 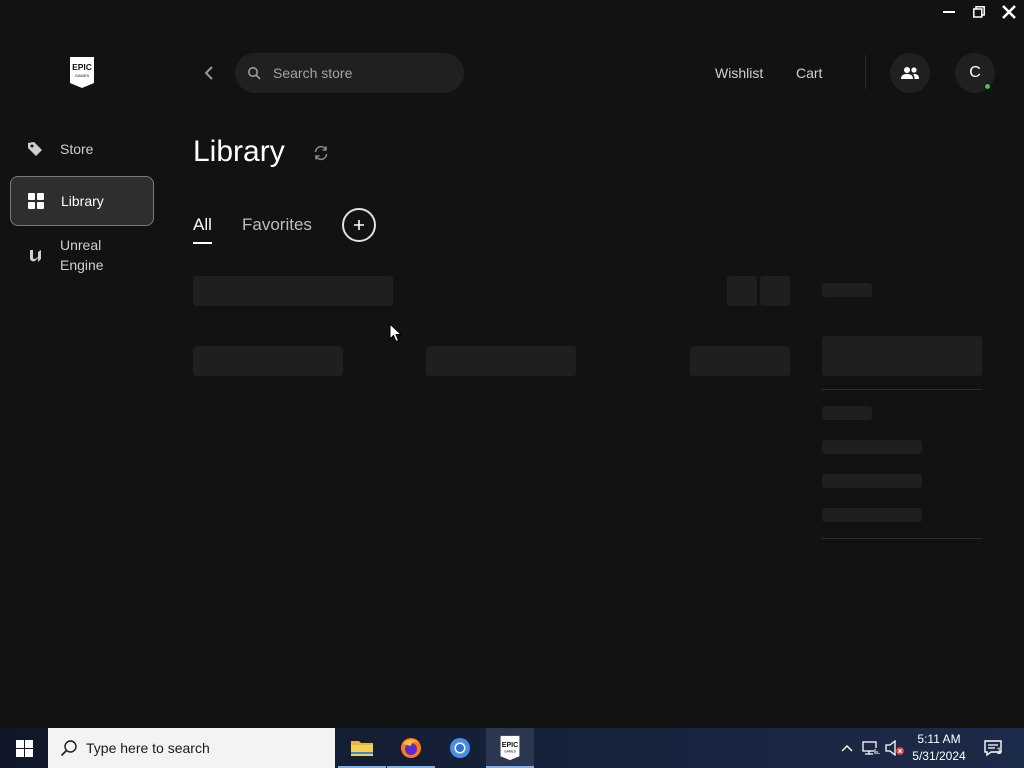 I want to click on epic-games-logo: EPIC GAMES, so click(x=82, y=72).